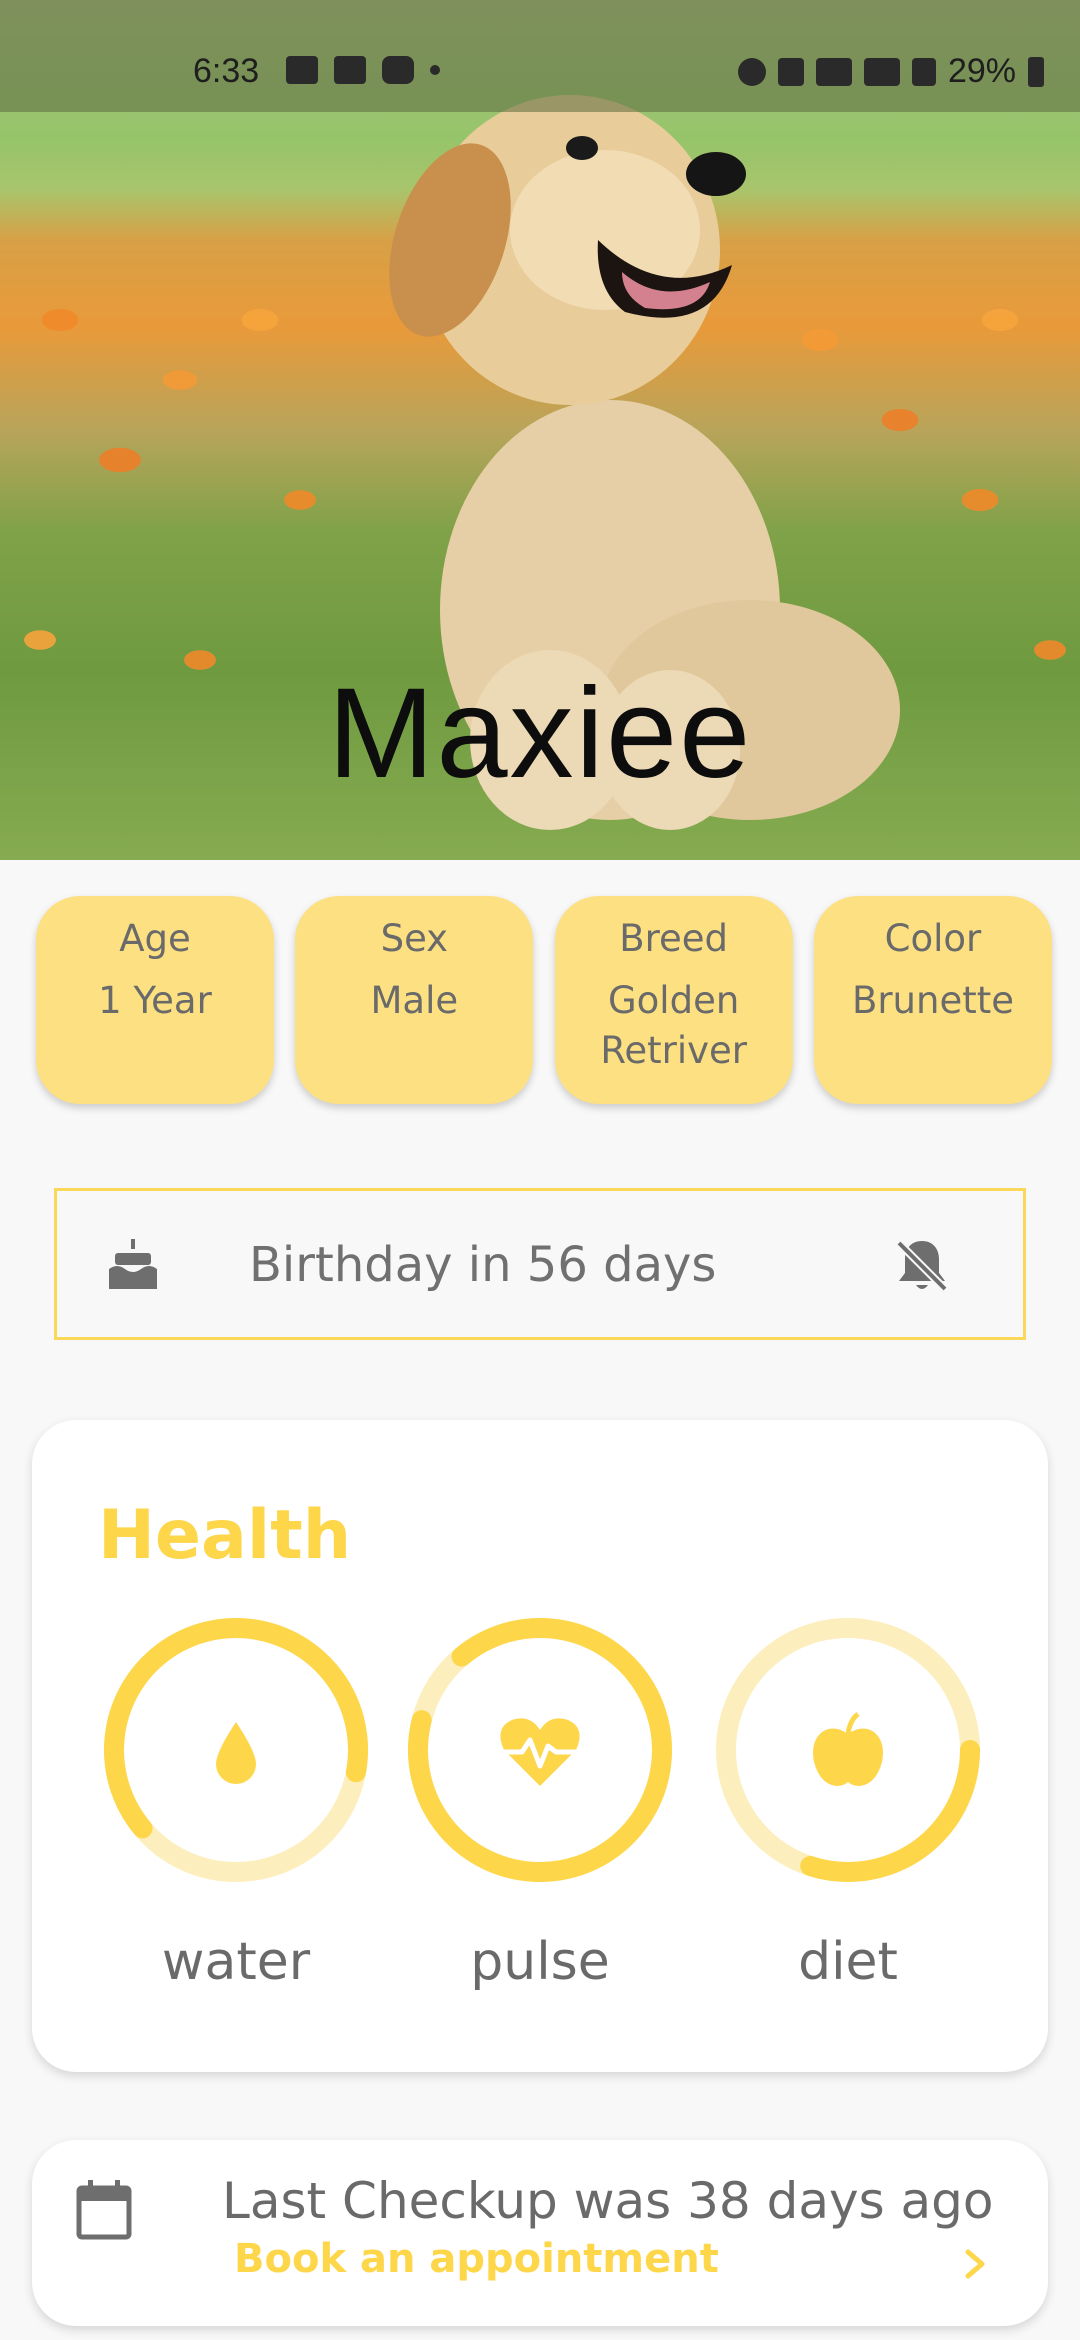  What do you see at coordinates (226, 71) in the screenshot?
I see `status-time: 6:33` at bounding box center [226, 71].